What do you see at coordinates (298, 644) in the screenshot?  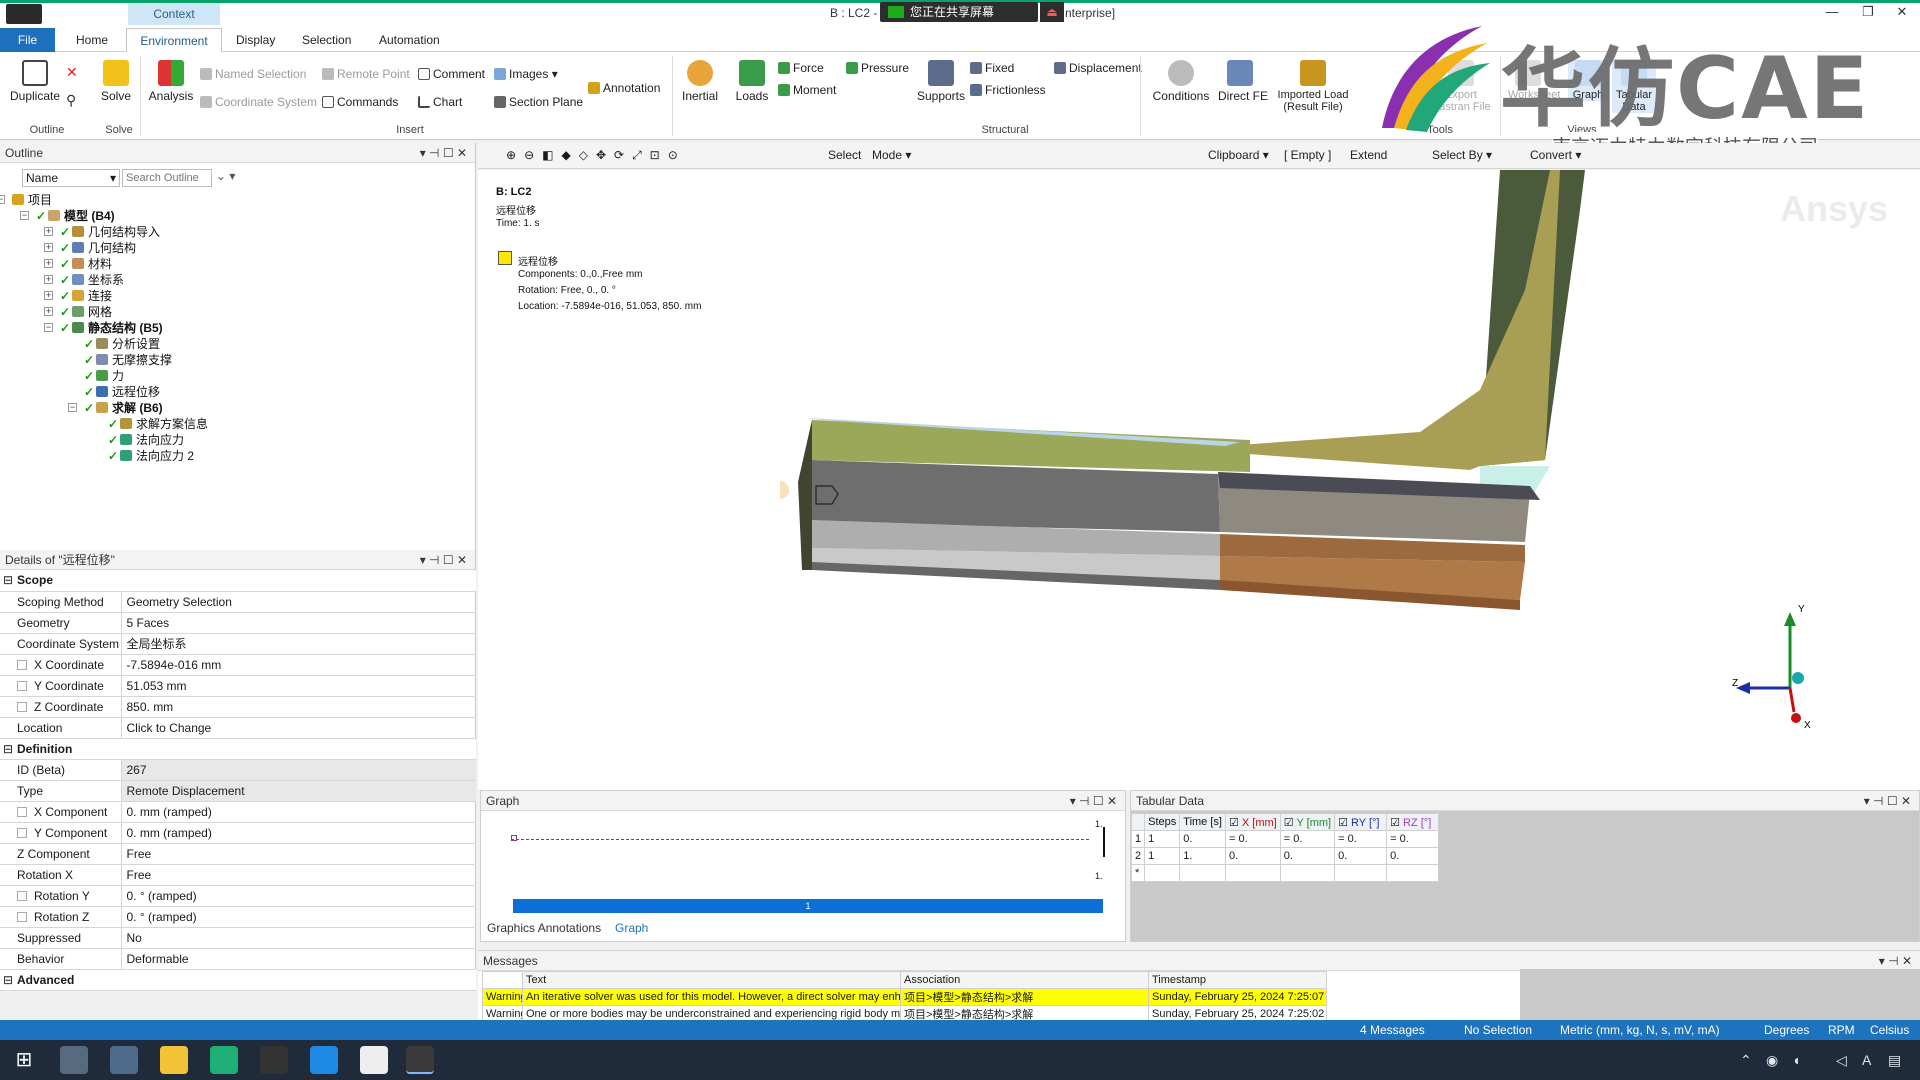 I see `details-value: 全局坐标系` at bounding box center [298, 644].